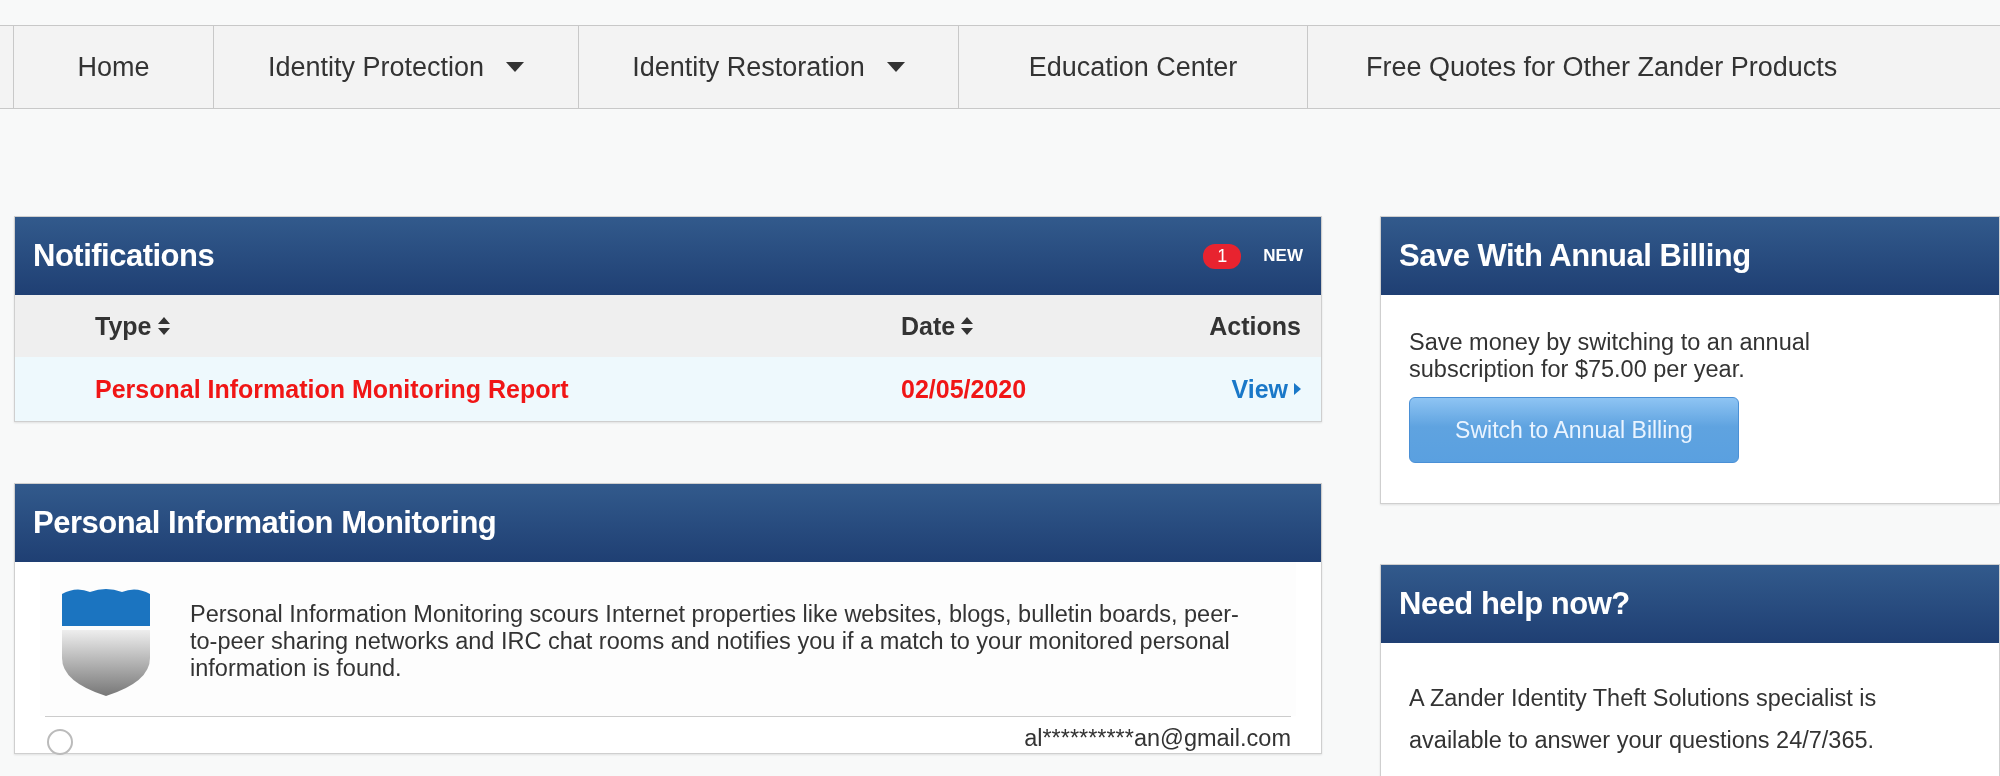  I want to click on column-header: Type, so click(498, 326).